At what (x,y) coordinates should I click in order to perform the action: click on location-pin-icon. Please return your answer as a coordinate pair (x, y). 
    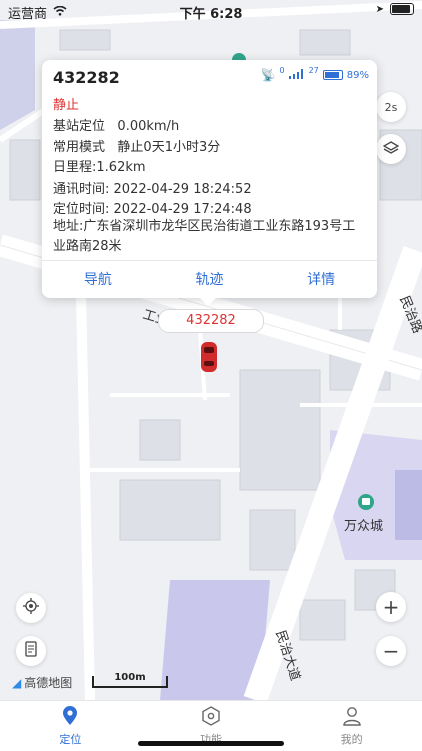
    Looking at the image, I should click on (70, 717).